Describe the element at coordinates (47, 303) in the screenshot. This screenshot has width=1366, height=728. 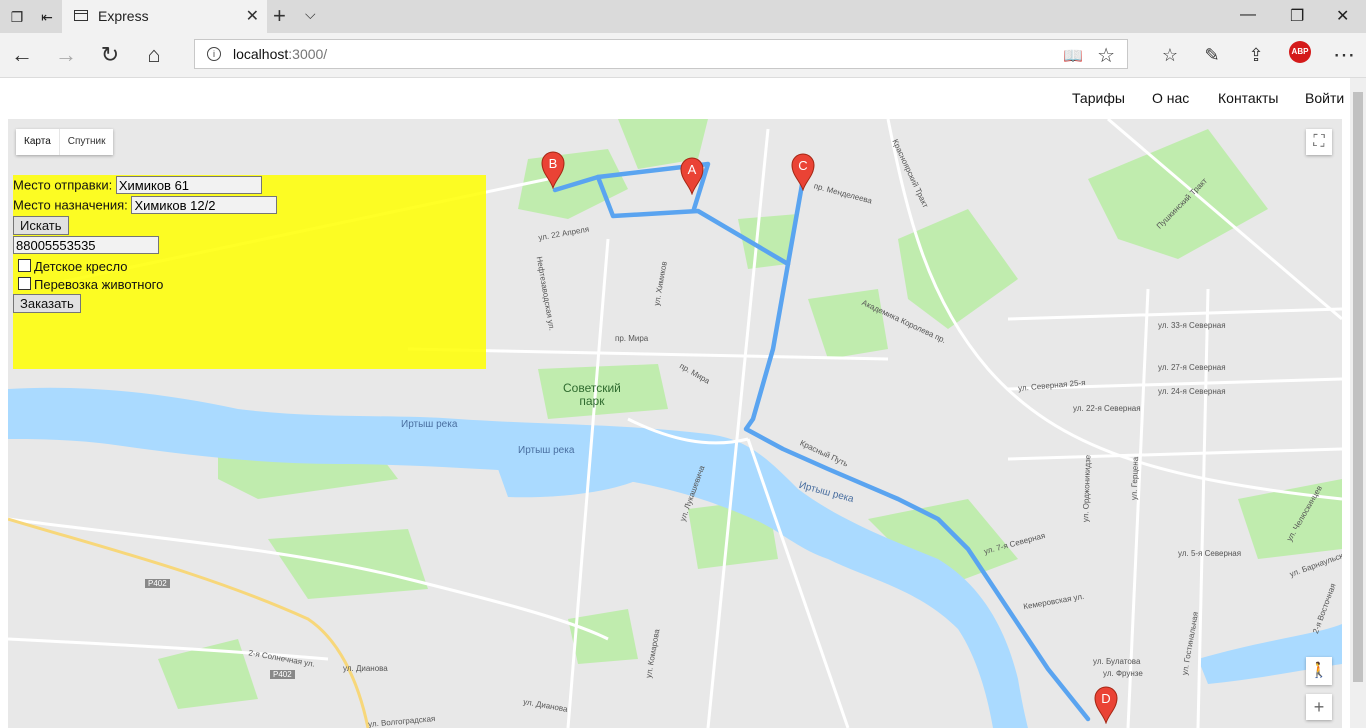
I see `order-button: Заказать` at that location.